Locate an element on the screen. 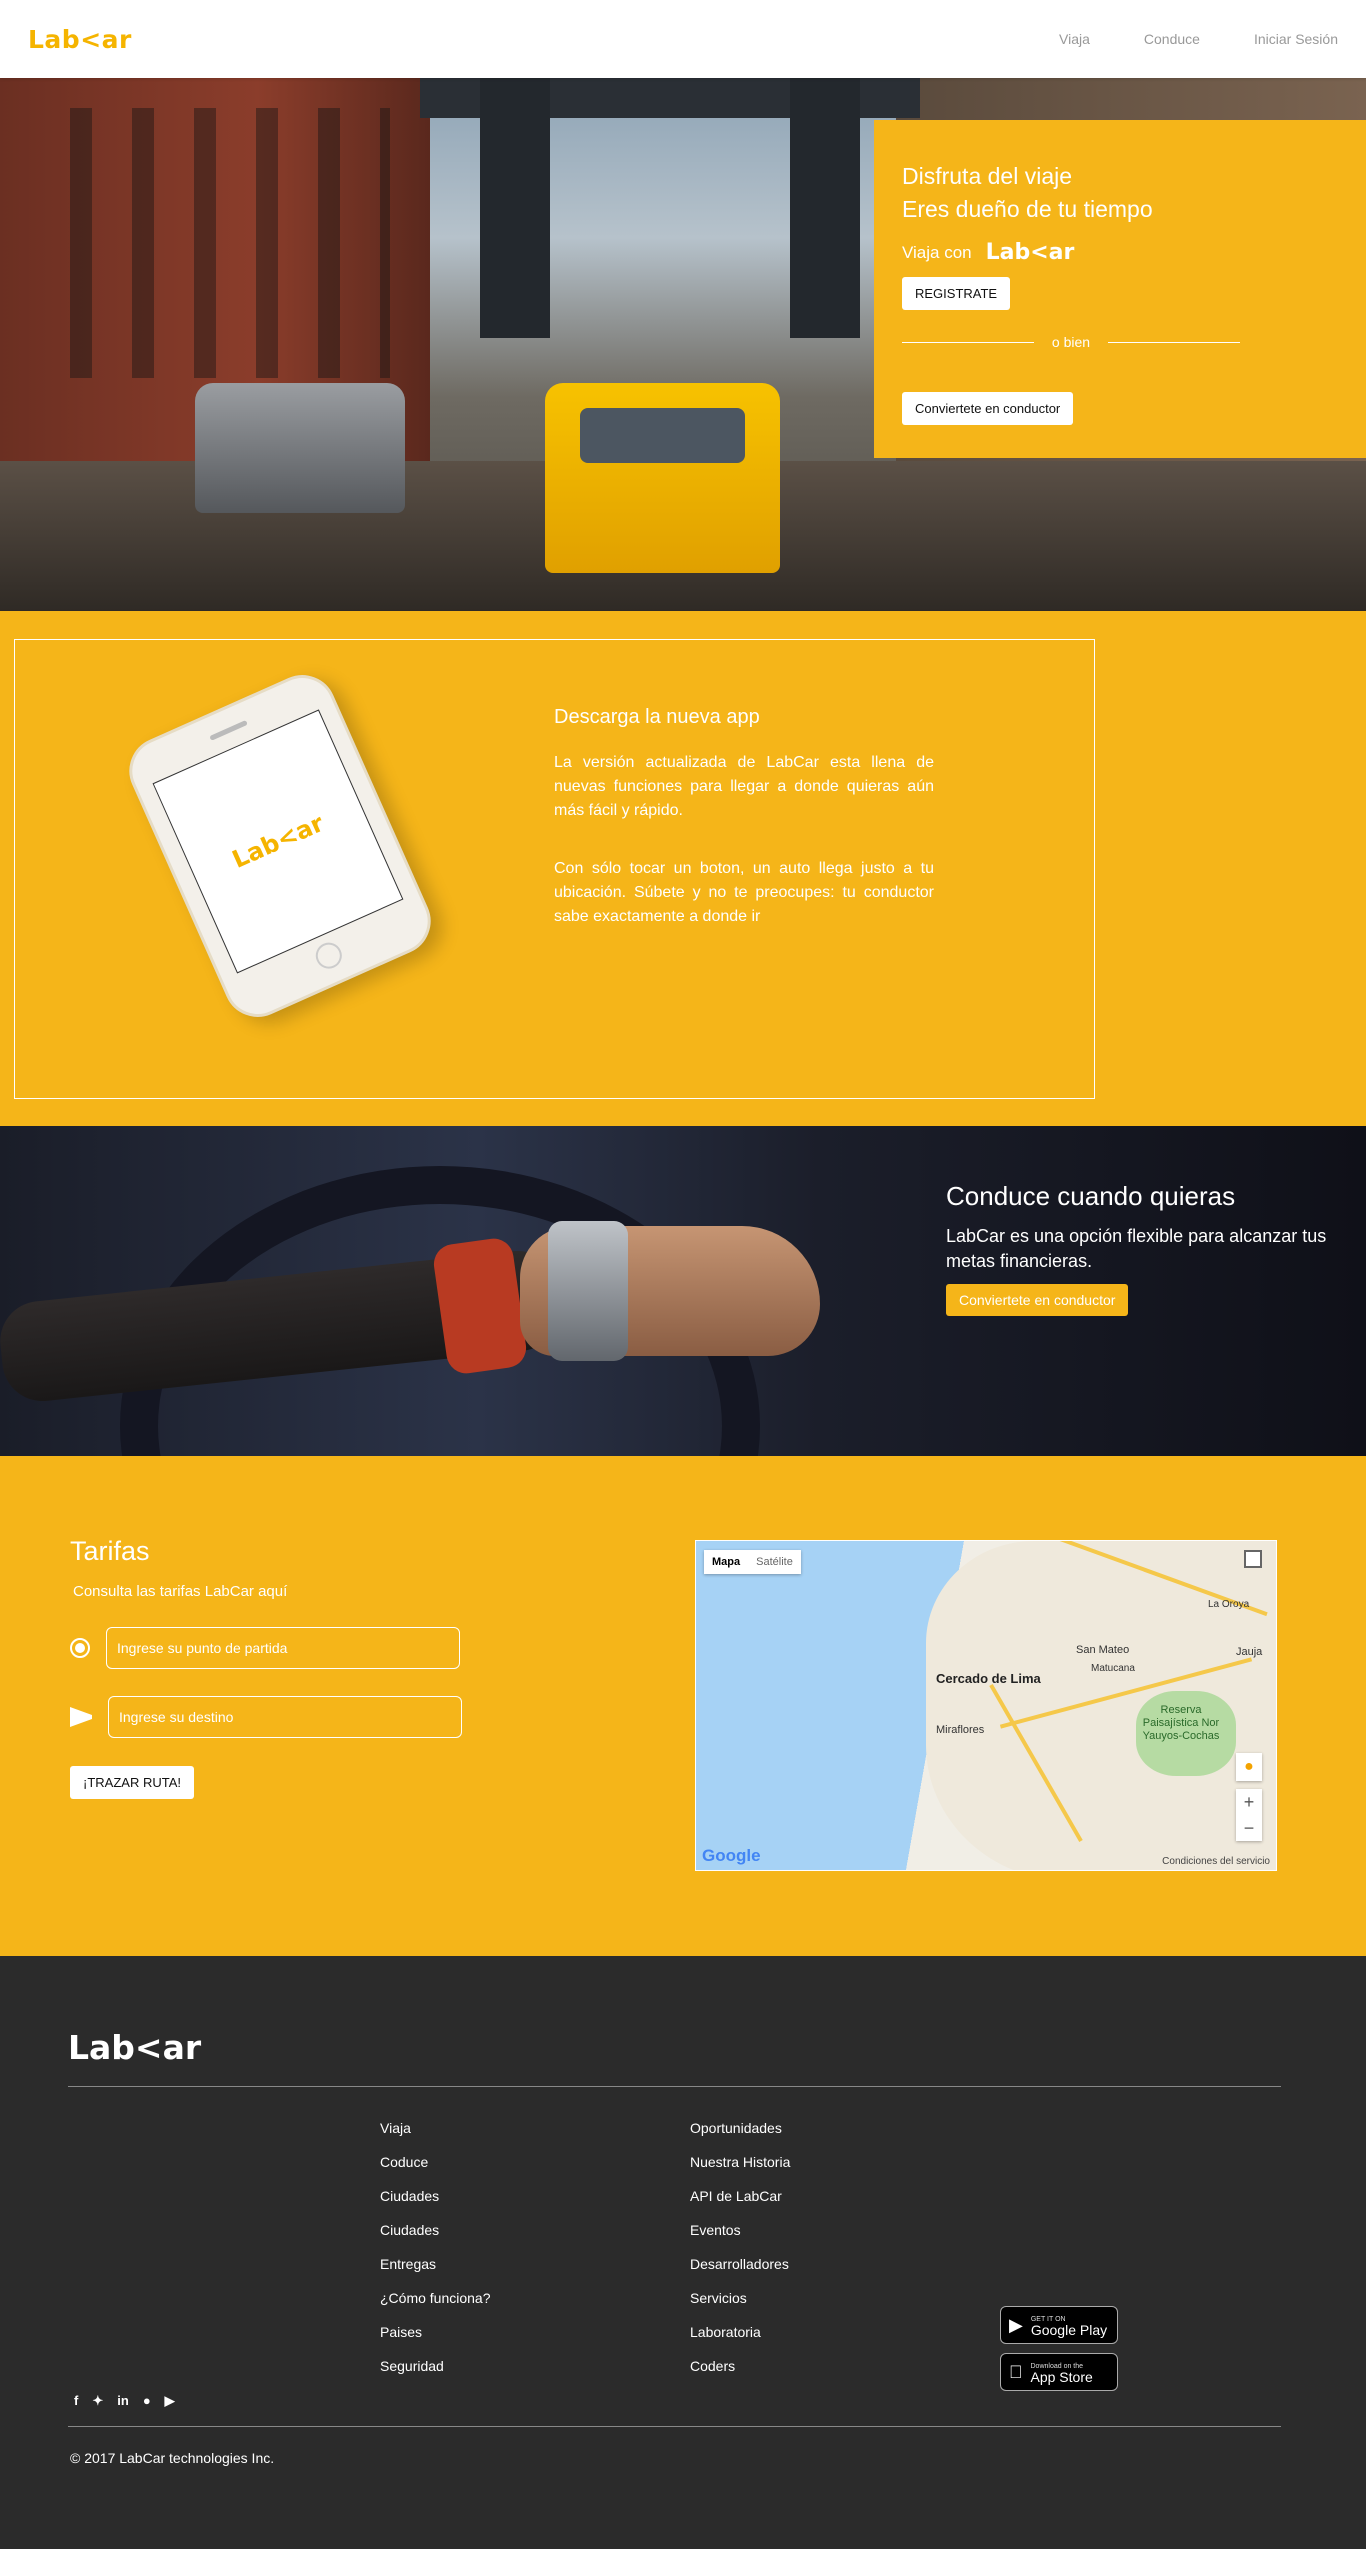  fullscreen-icon is located at coordinates (1253, 1559).